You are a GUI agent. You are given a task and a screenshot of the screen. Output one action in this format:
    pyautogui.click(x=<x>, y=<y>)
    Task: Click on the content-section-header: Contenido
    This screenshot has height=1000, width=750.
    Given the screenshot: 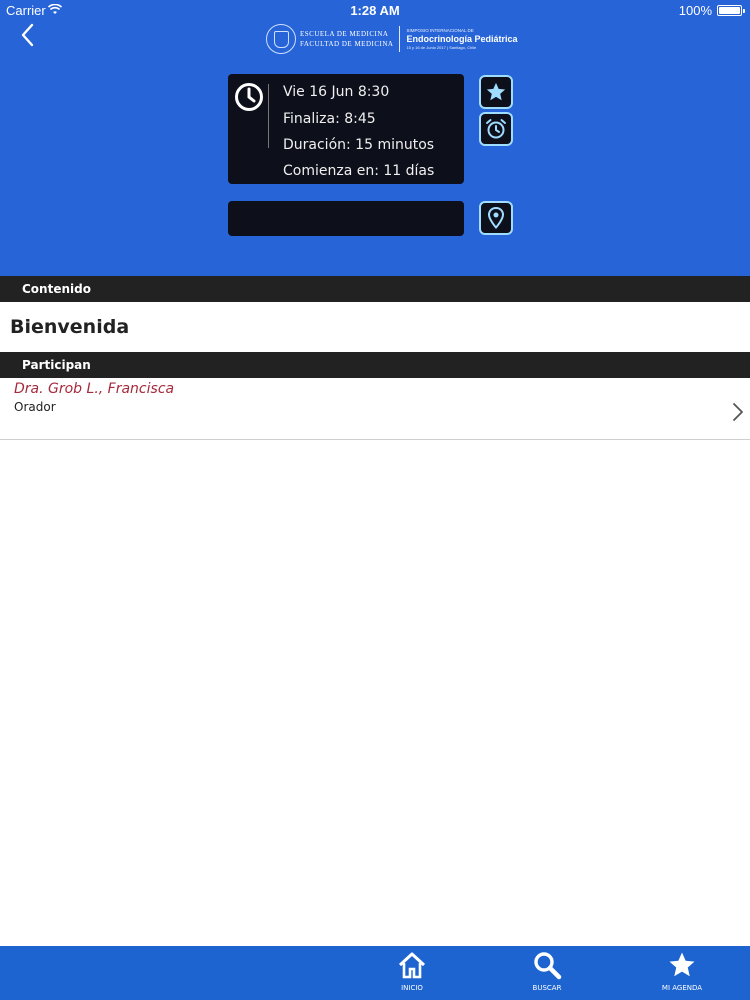 What is the action you would take?
    pyautogui.click(x=375, y=289)
    